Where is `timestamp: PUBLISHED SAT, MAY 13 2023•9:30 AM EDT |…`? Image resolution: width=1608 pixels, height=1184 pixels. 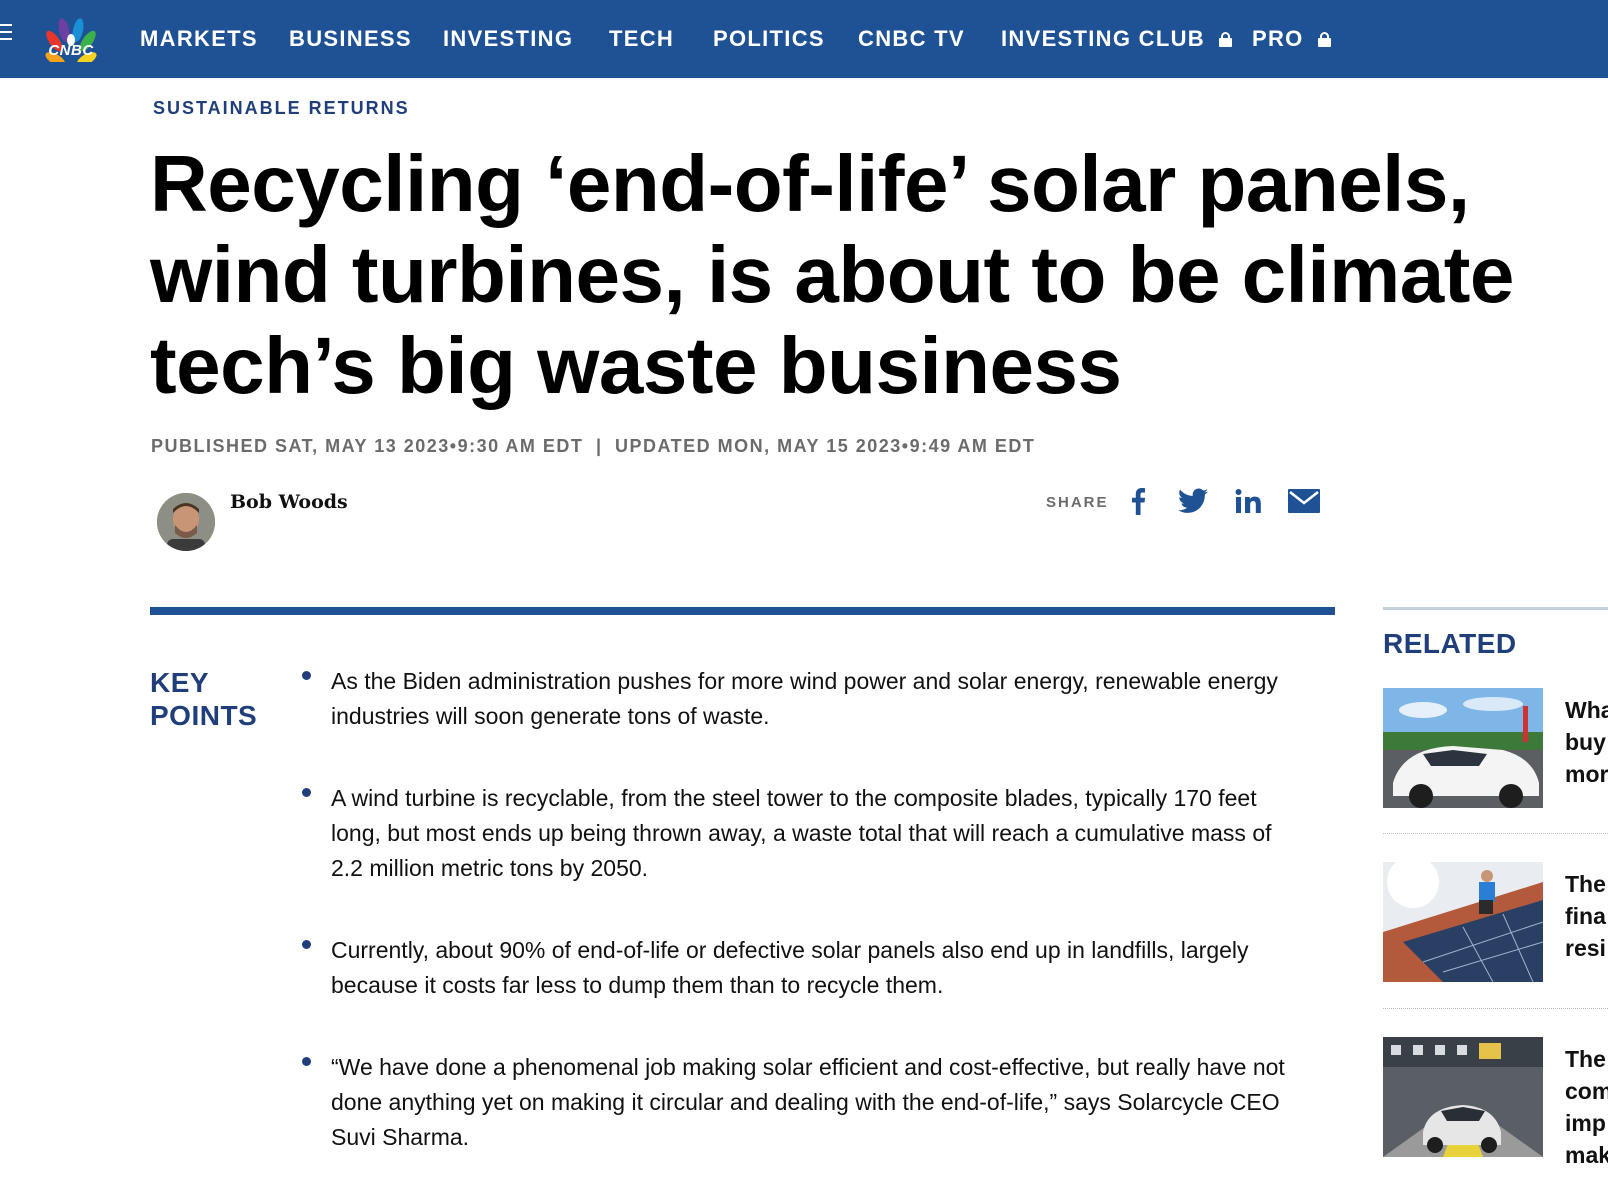
timestamp: PUBLISHED SAT, MAY 13 2023•9:30 AM EDT |… is located at coordinates (593, 446).